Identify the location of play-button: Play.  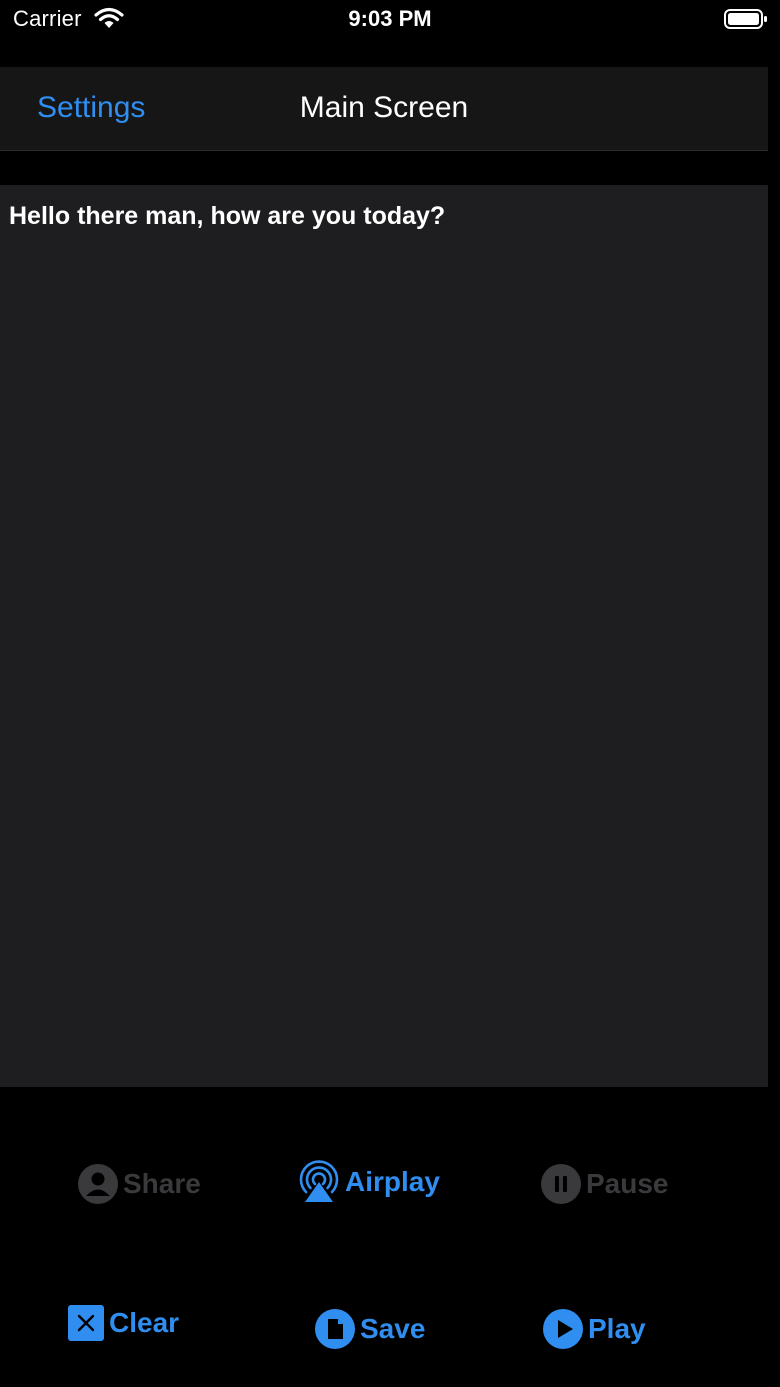
(594, 1329).